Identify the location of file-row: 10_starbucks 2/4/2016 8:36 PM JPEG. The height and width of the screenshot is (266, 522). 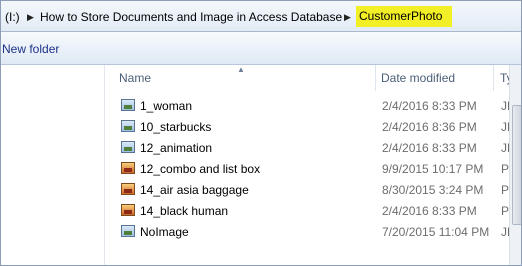
(318, 127).